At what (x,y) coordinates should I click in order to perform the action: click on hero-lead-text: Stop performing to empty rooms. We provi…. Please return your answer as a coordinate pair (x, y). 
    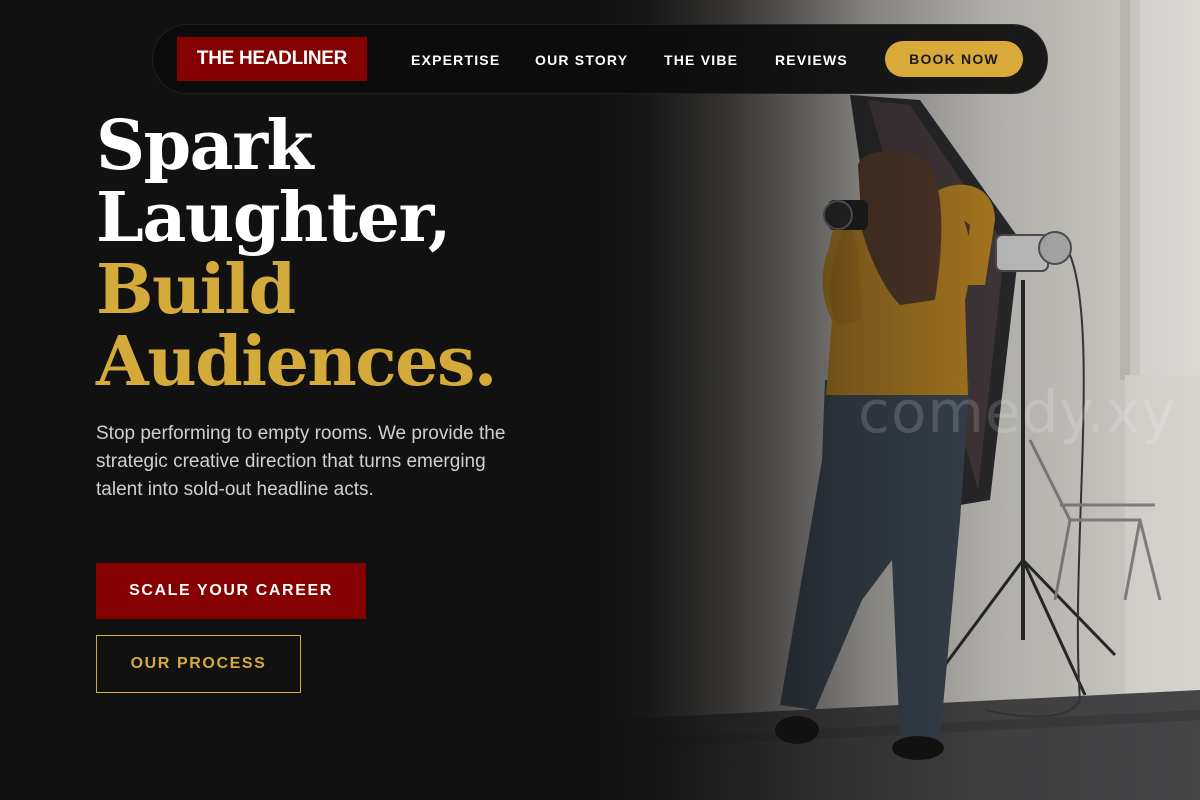
    Looking at the image, I should click on (301, 461).